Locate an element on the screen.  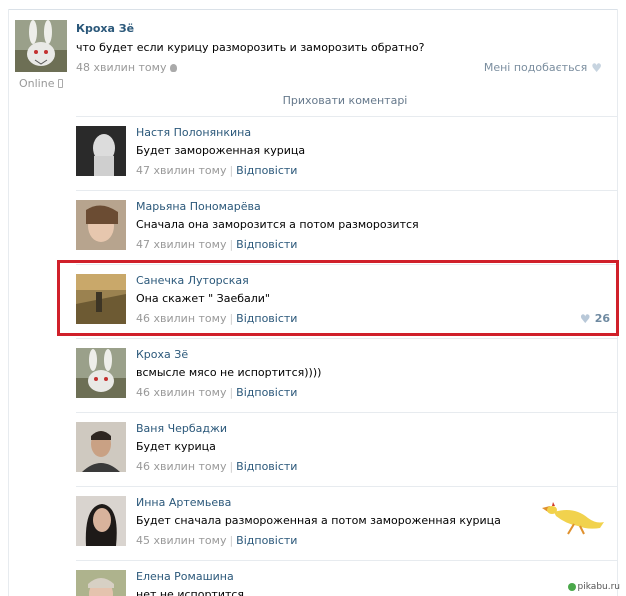
comment-author-link: Елена Ромашина is located at coordinates (185, 576).